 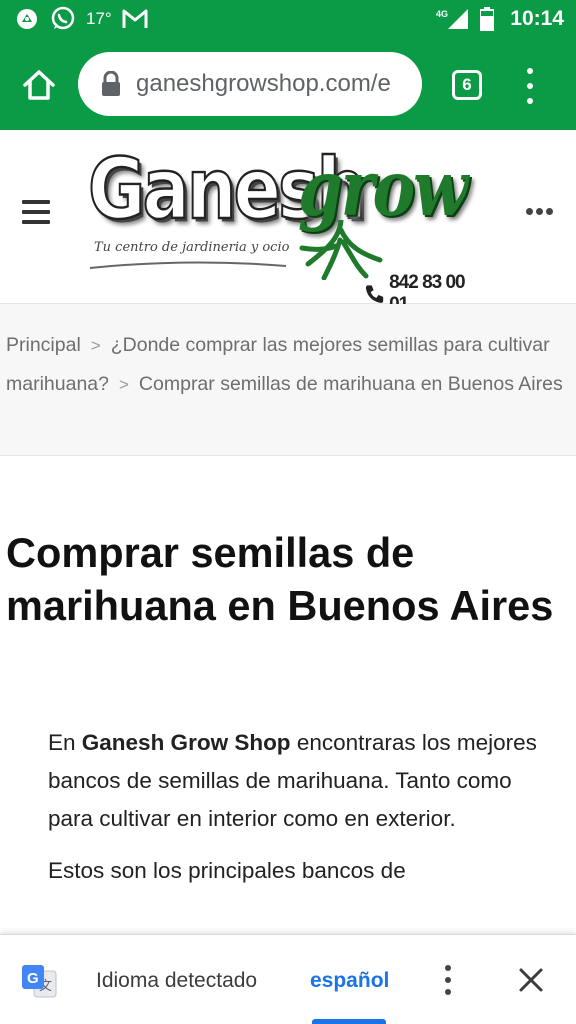 I want to click on phone-icon, so click(x=374, y=294).